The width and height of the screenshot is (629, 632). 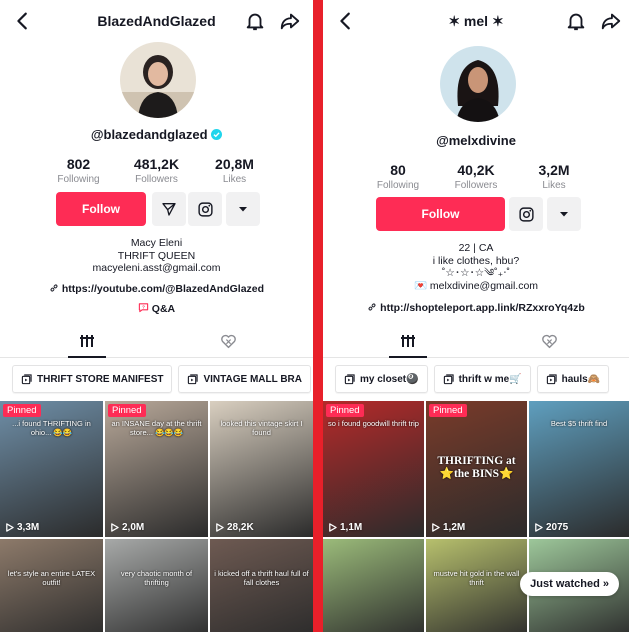 I want to click on verified-badge-icon, so click(x=217, y=134).